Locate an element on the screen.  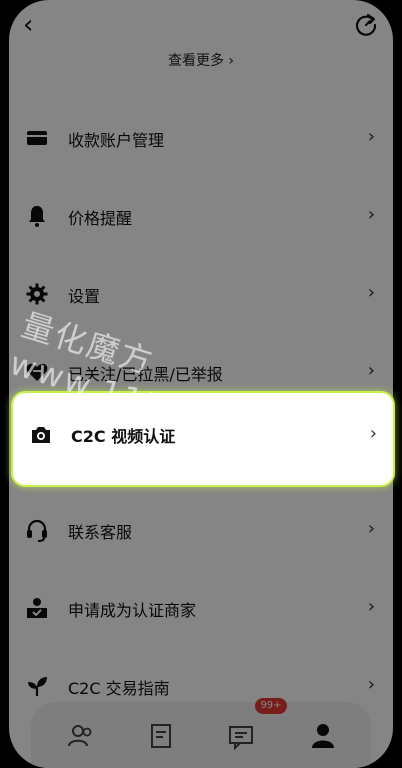
menu-item-customer-service: 联系客服 › is located at coordinates (201, 530).